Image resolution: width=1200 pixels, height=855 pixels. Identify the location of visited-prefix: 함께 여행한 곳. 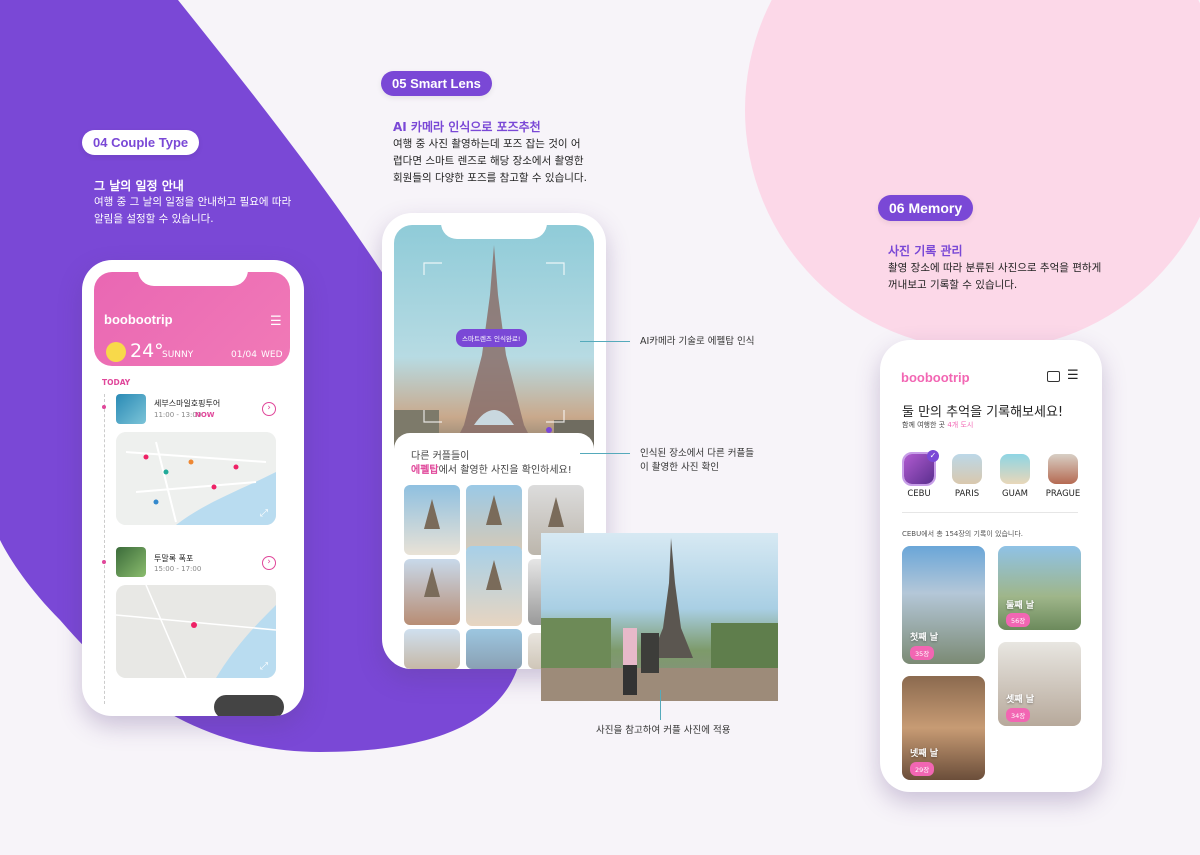
(924, 425).